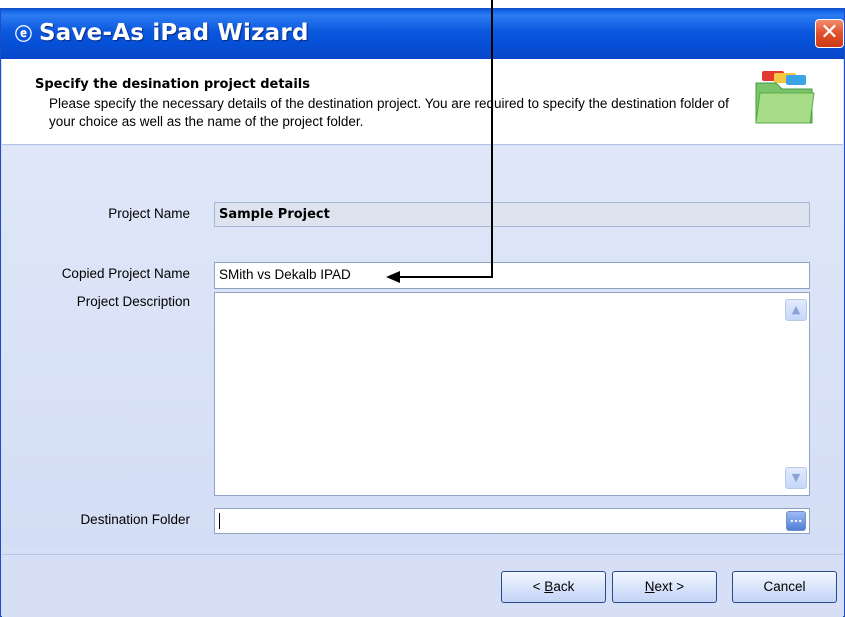 The width and height of the screenshot is (845, 617). Describe the element at coordinates (422, 585) in the screenshot. I see `button-bar: < Back Next > Cancel` at that location.